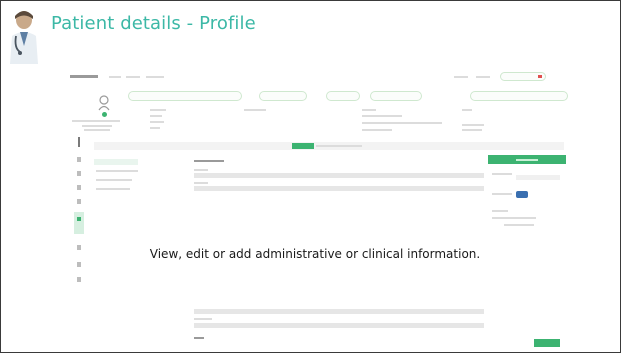 The image size is (621, 353). Describe the element at coordinates (540, 76) in the screenshot. I see `alert-icon` at that location.